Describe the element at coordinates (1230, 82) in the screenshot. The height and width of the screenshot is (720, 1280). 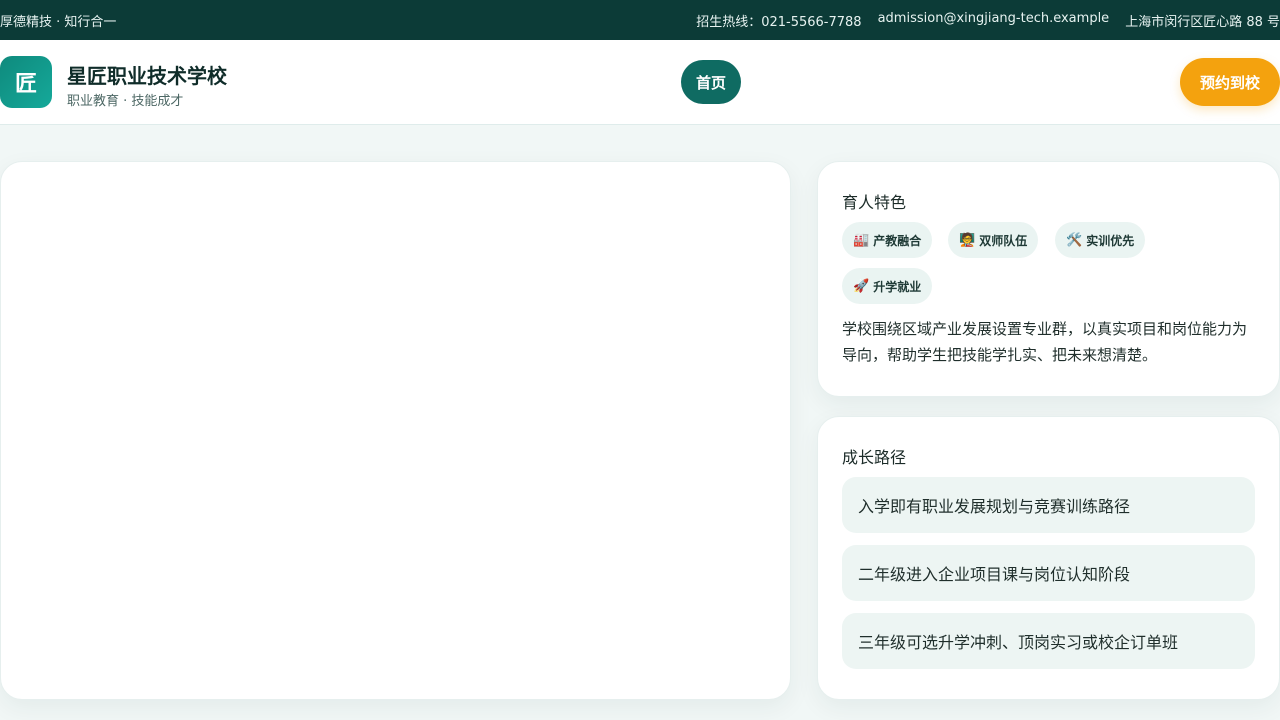
I see `book-visit-button: 预约到校` at that location.